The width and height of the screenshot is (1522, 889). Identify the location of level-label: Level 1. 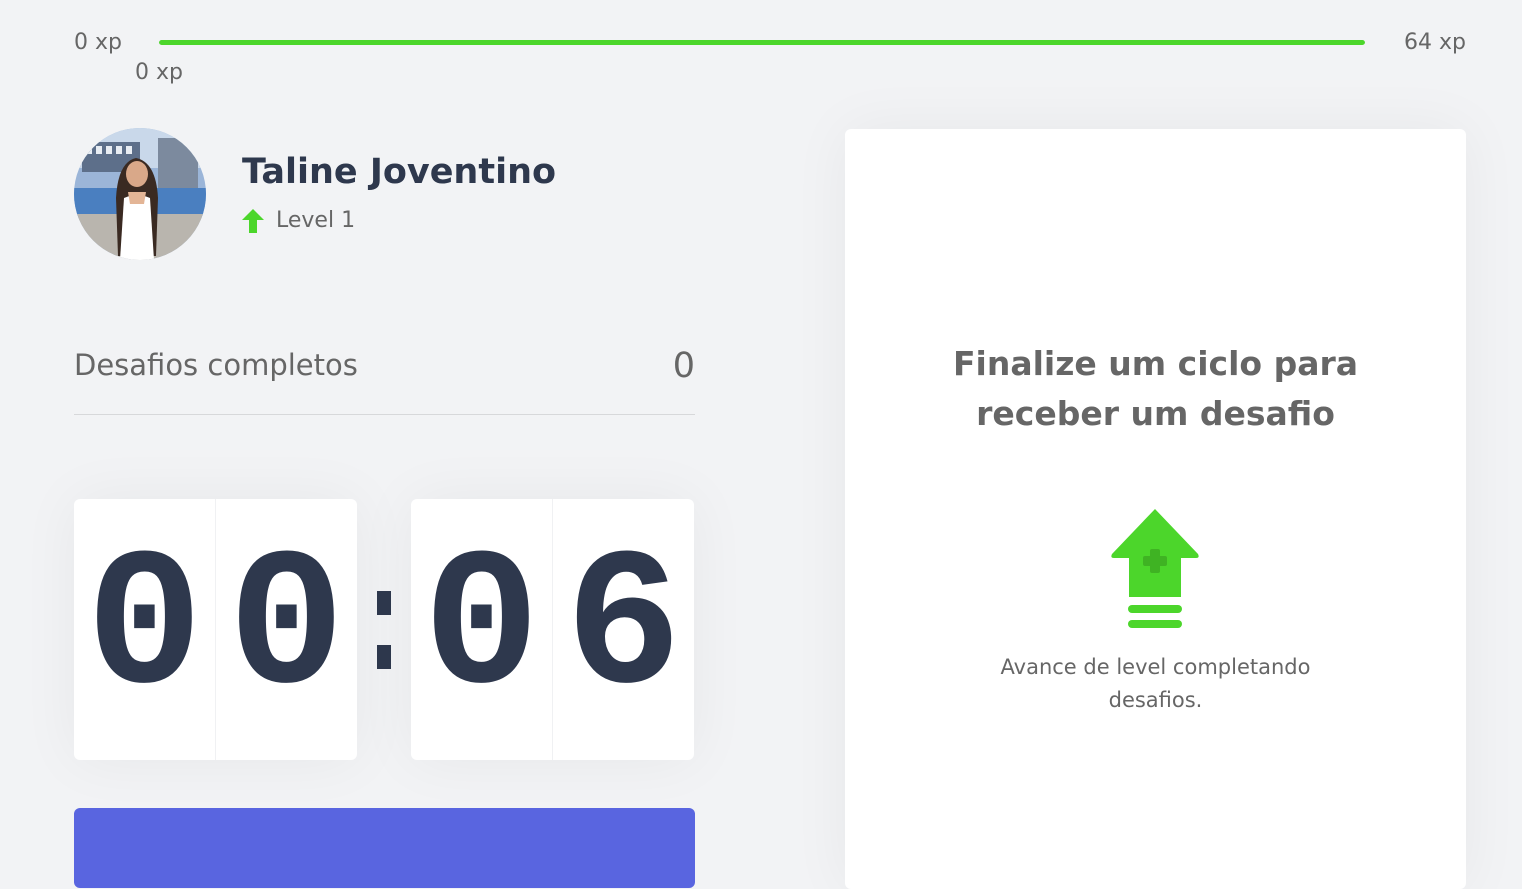
(316, 220).